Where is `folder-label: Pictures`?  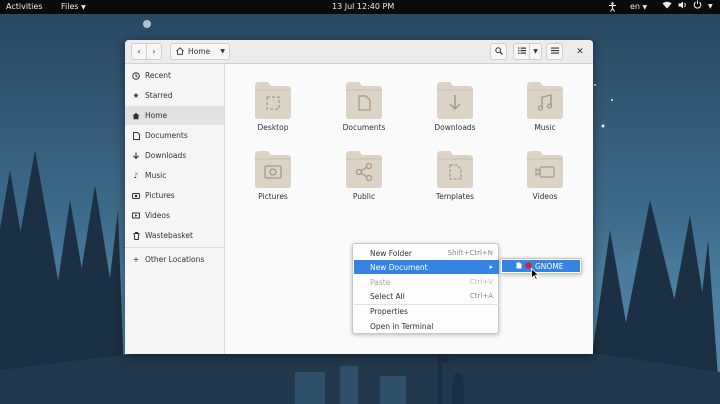 folder-label: Pictures is located at coordinates (273, 196).